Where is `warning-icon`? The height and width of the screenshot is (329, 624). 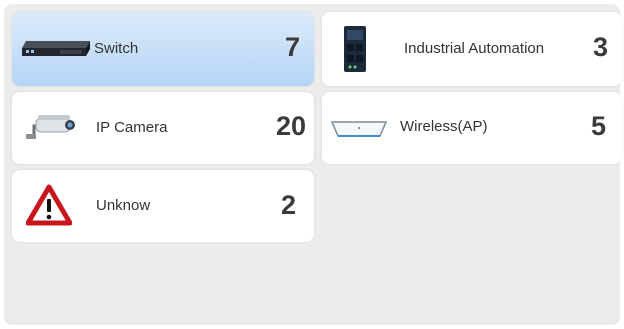
warning-icon is located at coordinates (49, 205).